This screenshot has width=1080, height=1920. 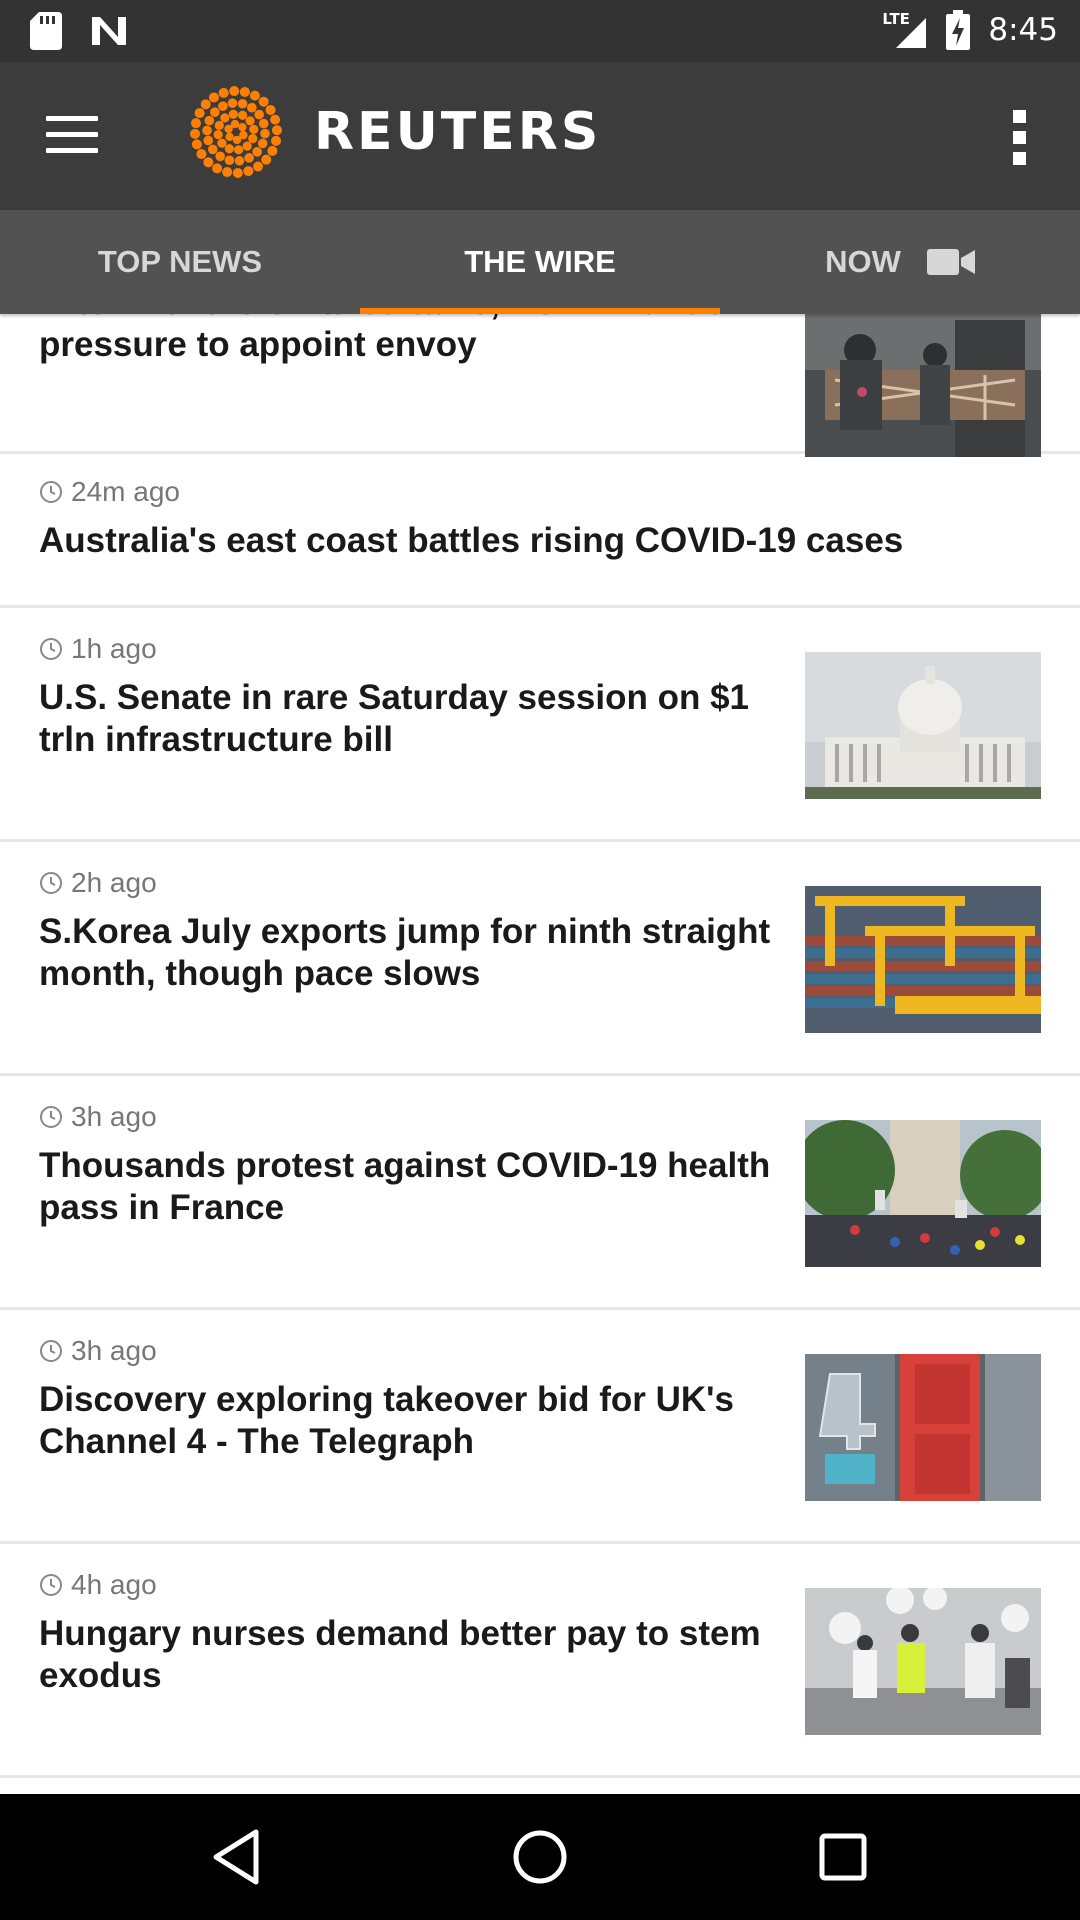 I want to click on clock-time: 8:45, so click(x=1023, y=30).